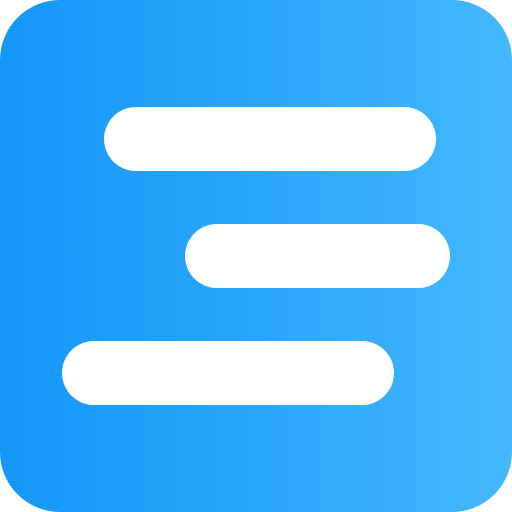  I want to click on bottom-line-bar, so click(228, 373).